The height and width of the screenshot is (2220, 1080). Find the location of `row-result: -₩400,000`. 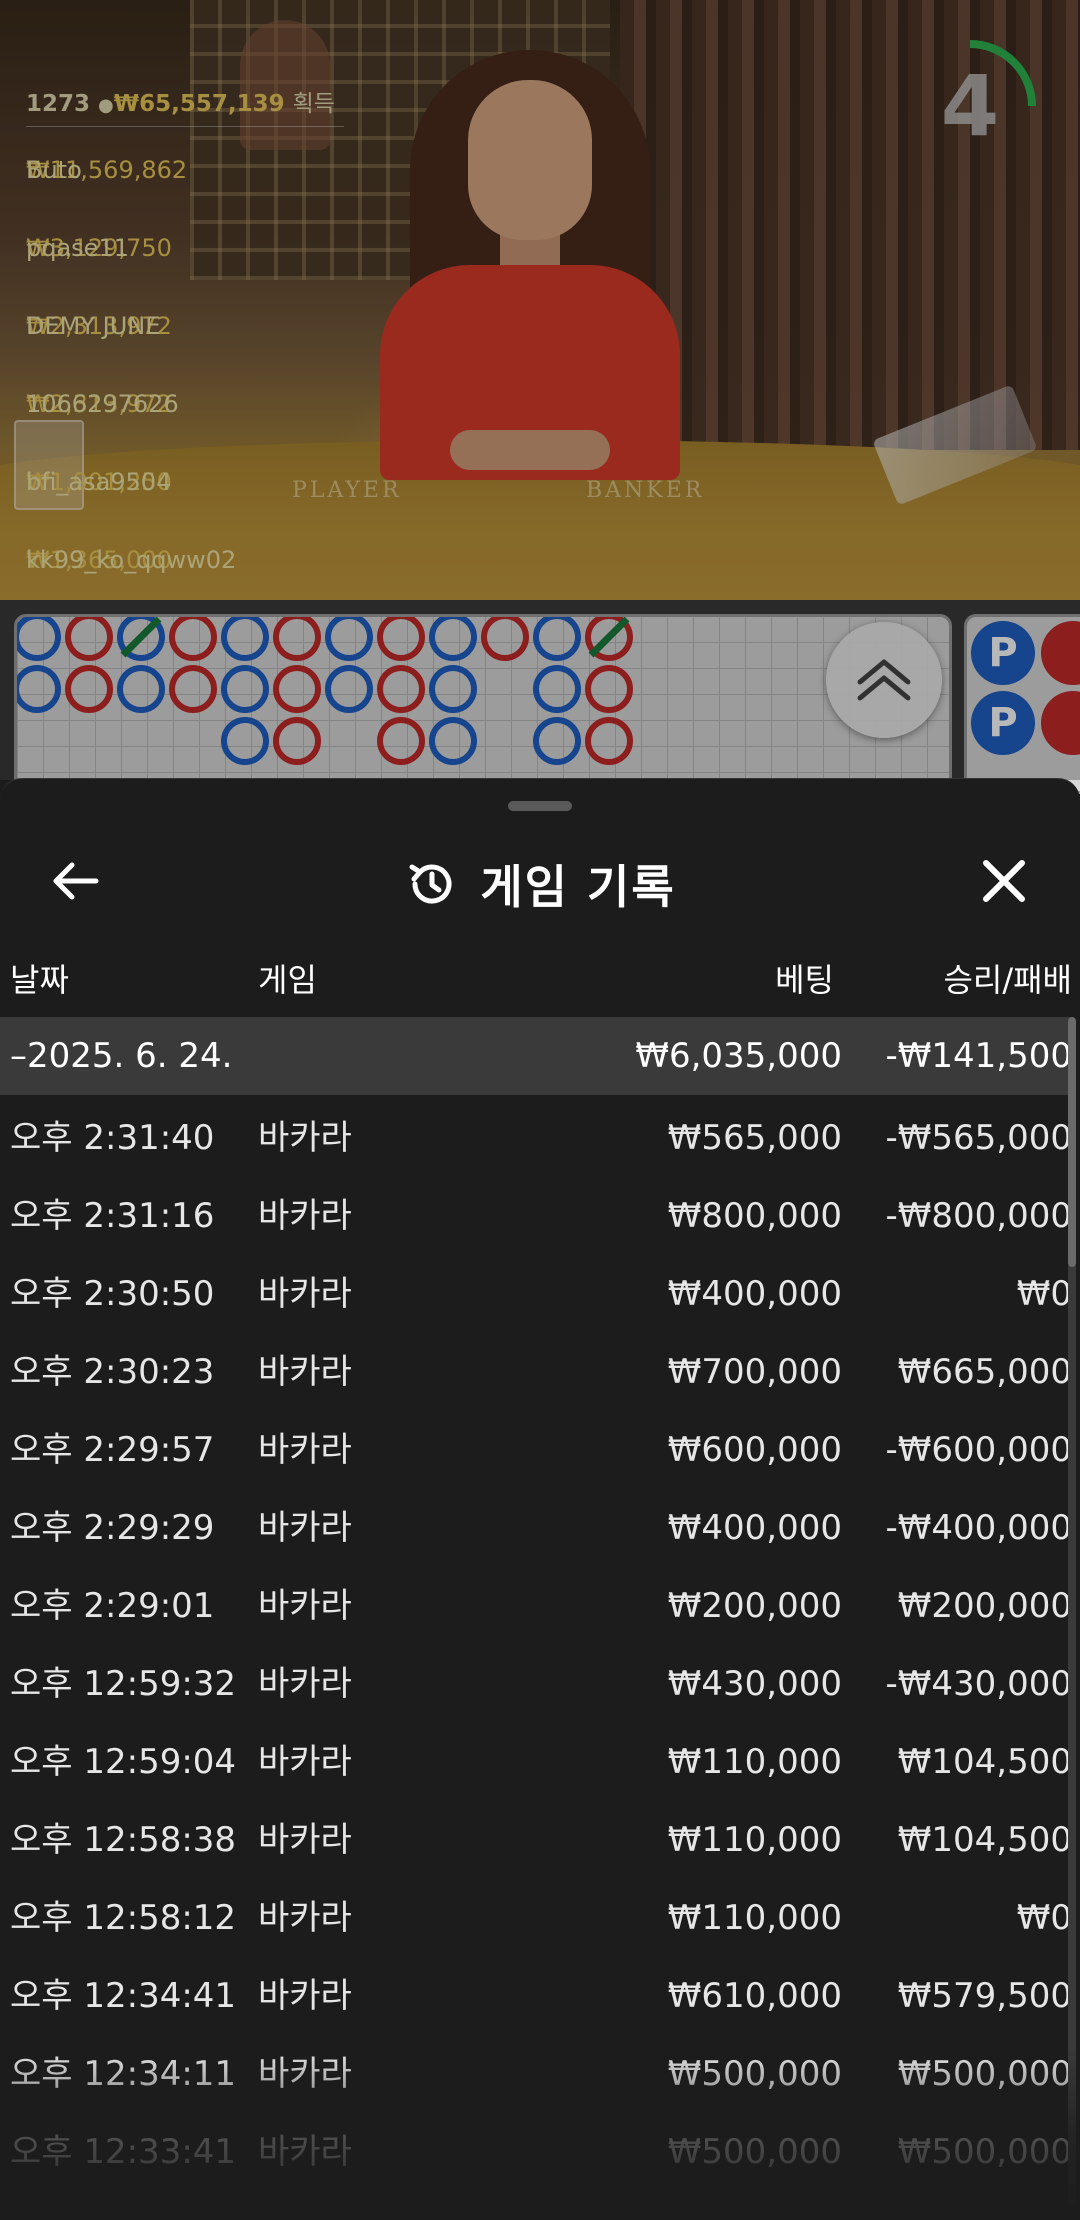

row-result: -₩400,000 is located at coordinates (979, 1528).